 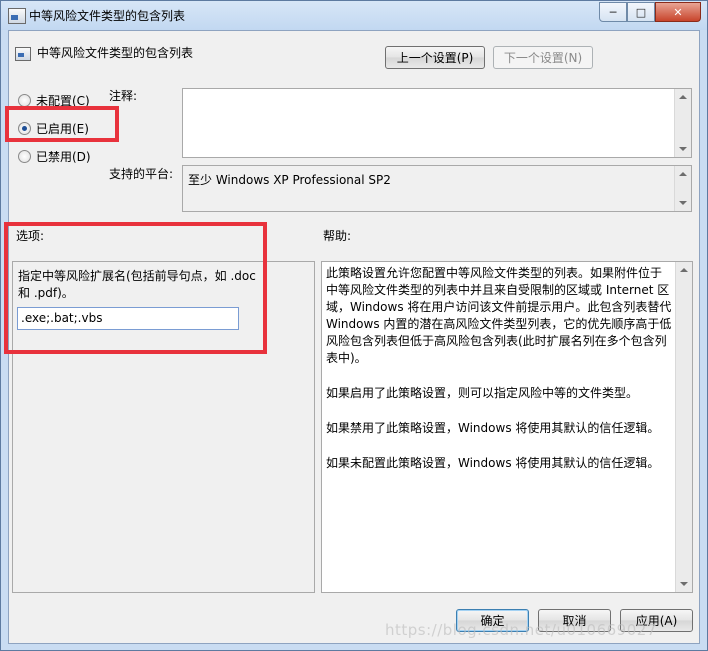 I want to click on close-icon: ✕, so click(x=678, y=12).